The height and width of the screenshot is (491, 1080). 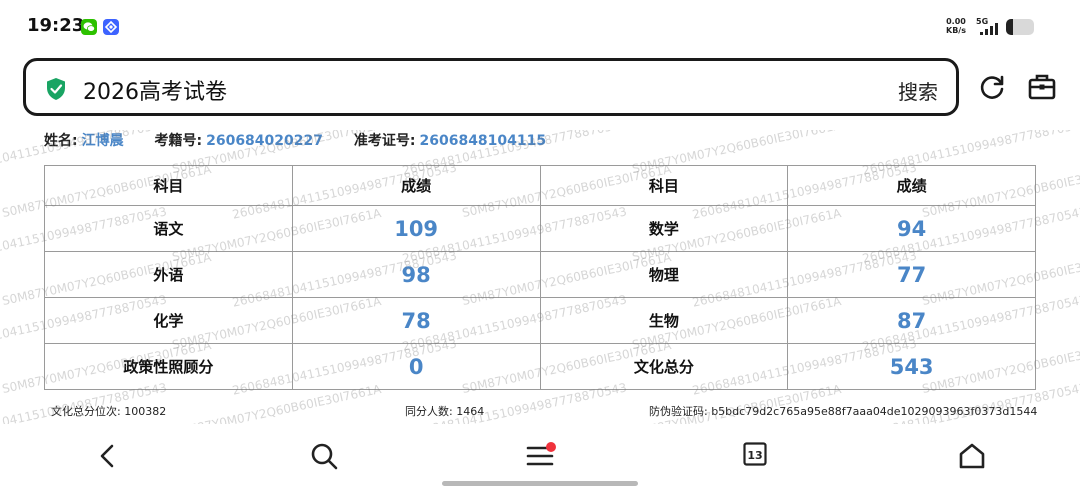 What do you see at coordinates (61, 141) in the screenshot?
I see `name-label: 姓名:` at bounding box center [61, 141].